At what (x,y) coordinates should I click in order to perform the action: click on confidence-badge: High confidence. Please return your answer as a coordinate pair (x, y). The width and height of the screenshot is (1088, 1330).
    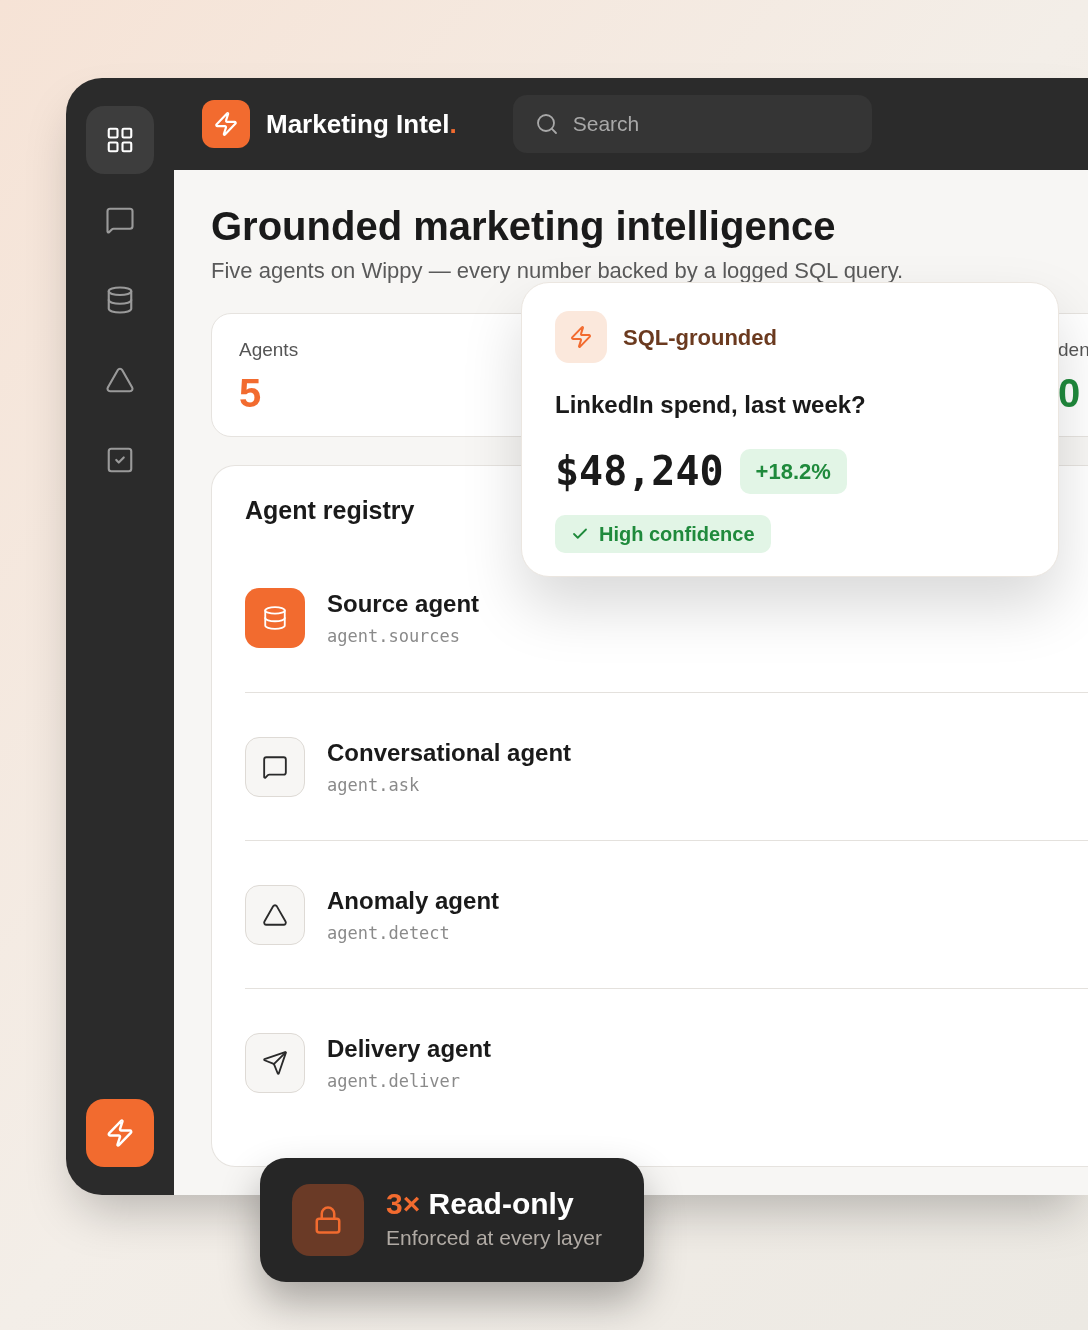
    Looking at the image, I should click on (663, 534).